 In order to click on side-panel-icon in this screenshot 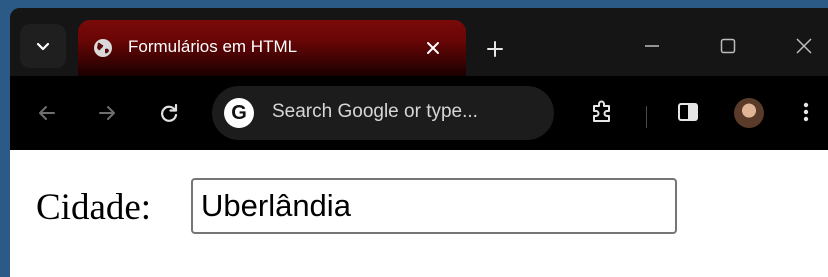, I will do `click(688, 112)`.